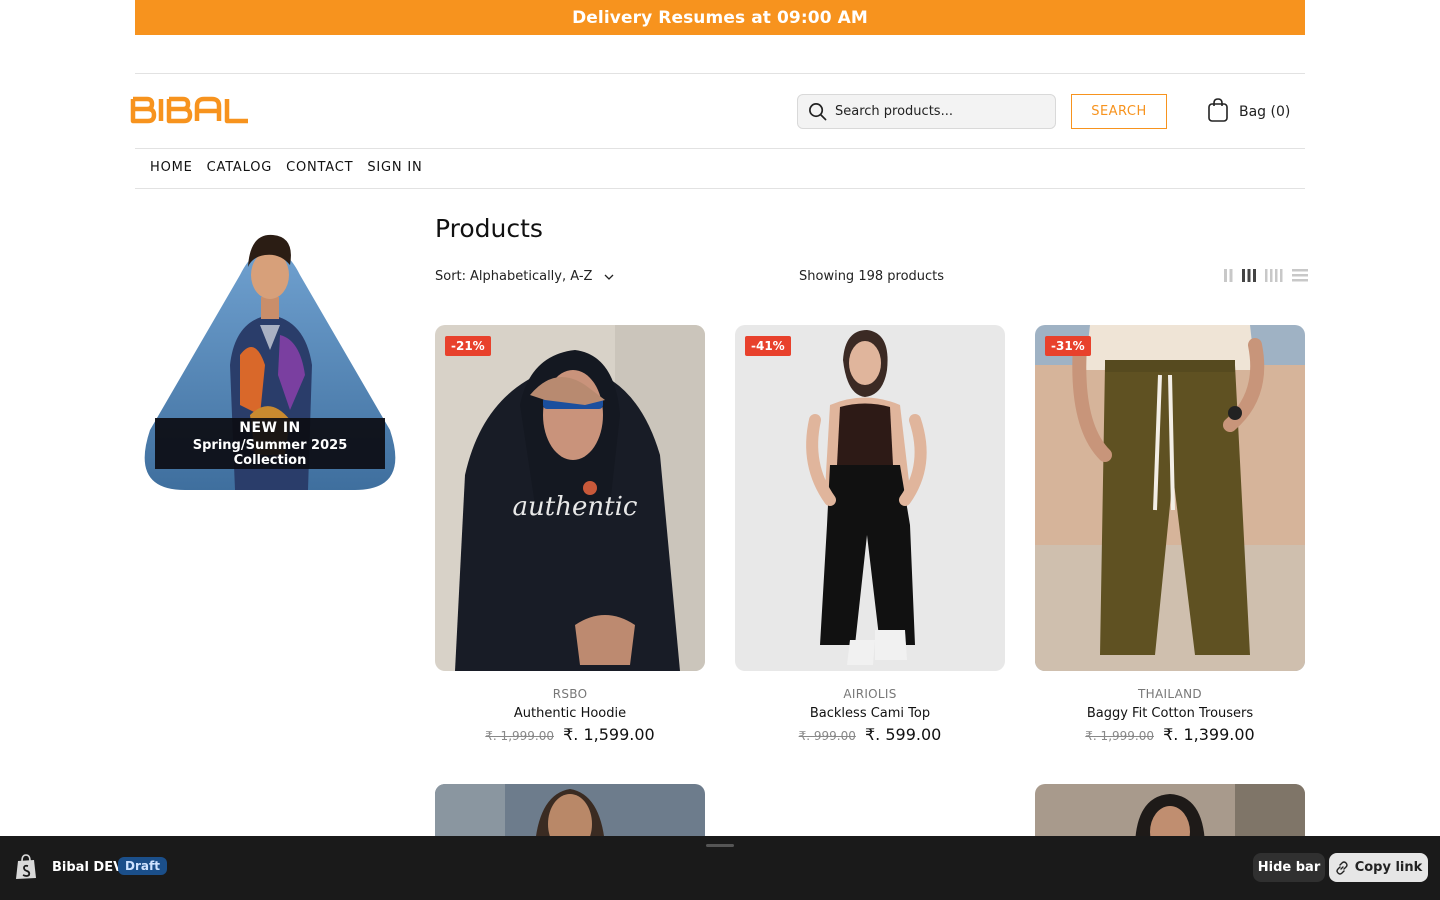  What do you see at coordinates (142, 866) in the screenshot?
I see `status-badge: Draft` at bounding box center [142, 866].